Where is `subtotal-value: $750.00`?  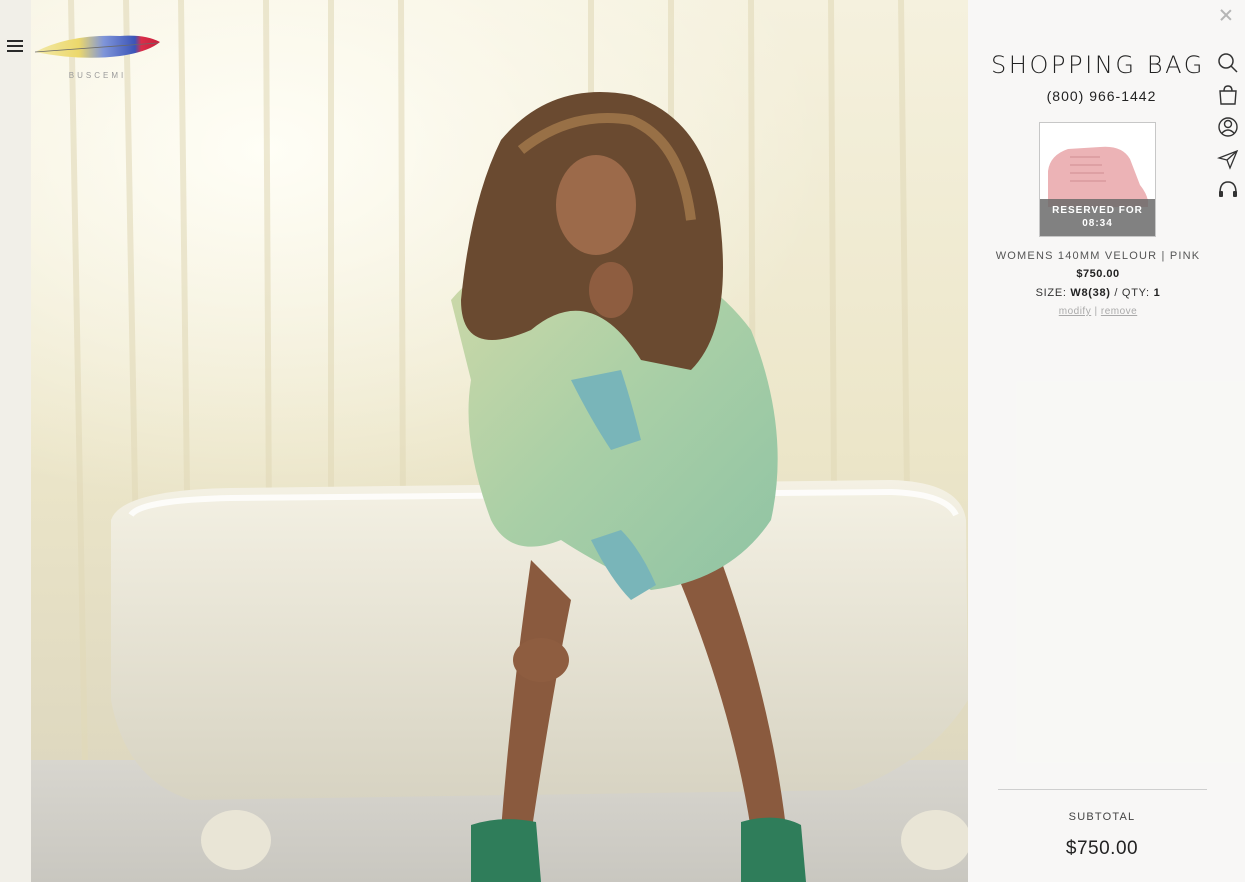 subtotal-value: $750.00 is located at coordinates (1102, 848).